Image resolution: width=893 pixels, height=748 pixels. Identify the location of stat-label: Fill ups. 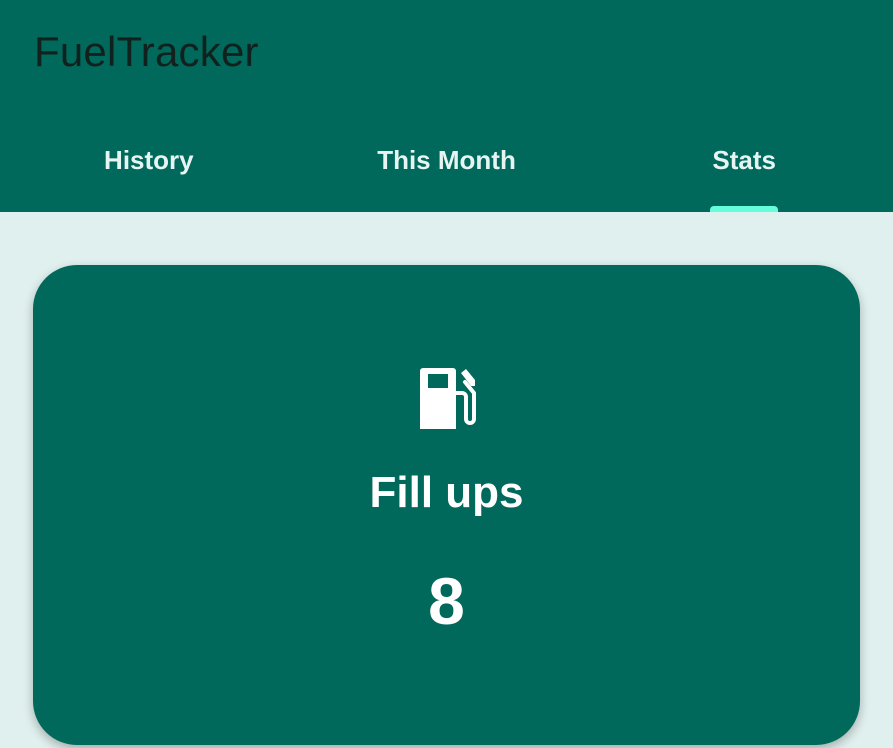
(446, 492).